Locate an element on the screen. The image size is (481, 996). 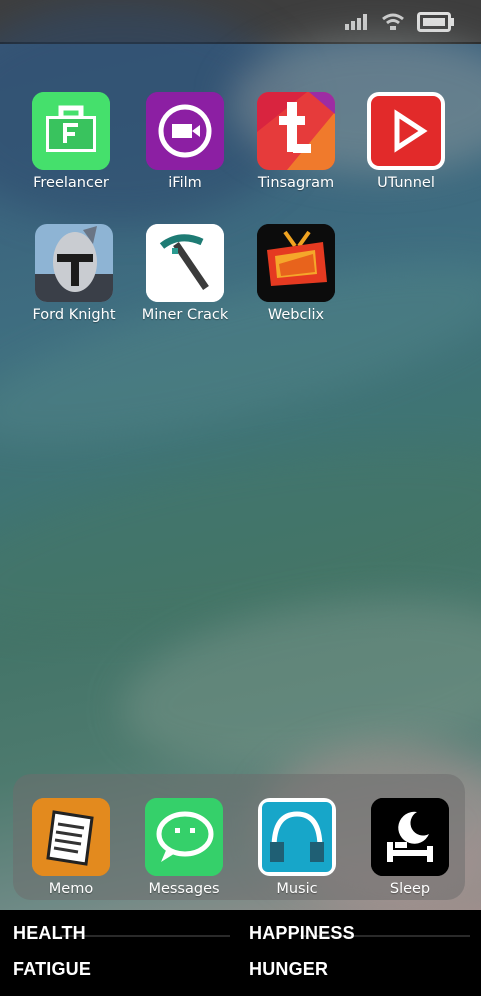
chat-bubble-icon is located at coordinates (184, 837).